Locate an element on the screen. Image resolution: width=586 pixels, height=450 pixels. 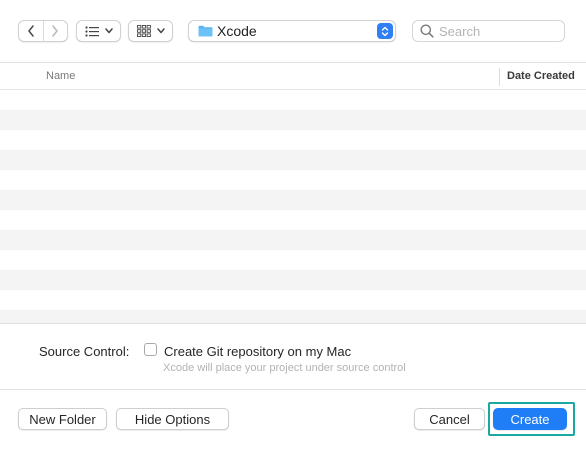
list-icon is located at coordinates (91, 31).